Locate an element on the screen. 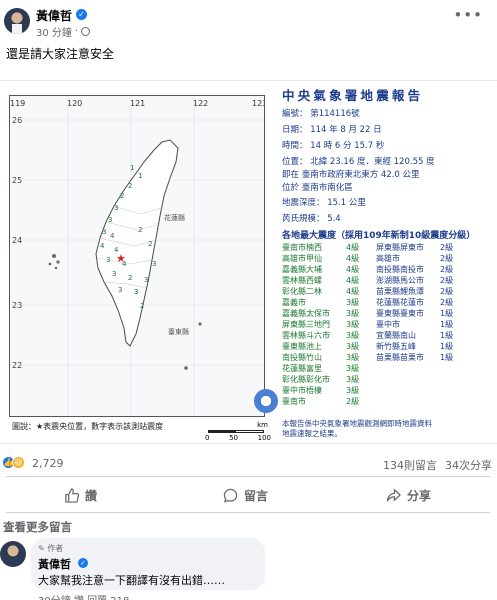 Image resolution: width=497 pixels, height=600 pixels. scale-label: 100 is located at coordinates (264, 438).